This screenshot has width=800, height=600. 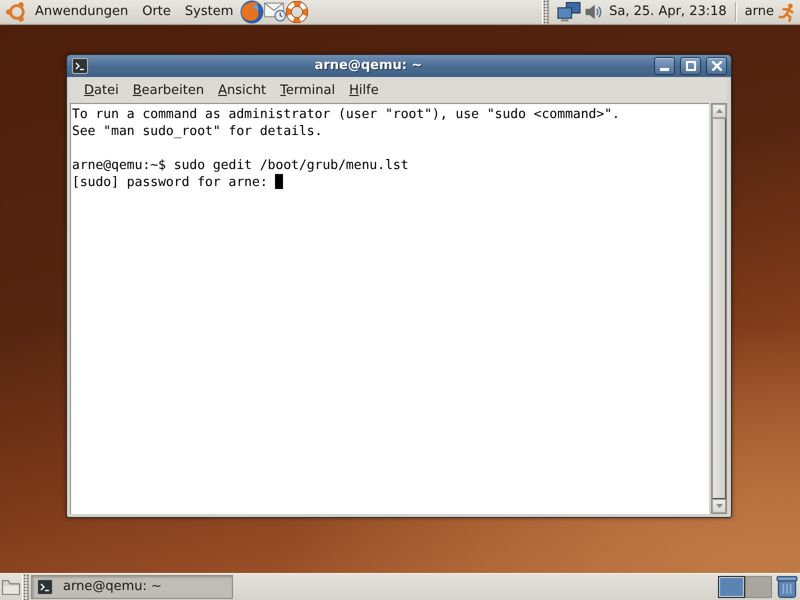 What do you see at coordinates (569, 12) in the screenshot?
I see `network-icon` at bounding box center [569, 12].